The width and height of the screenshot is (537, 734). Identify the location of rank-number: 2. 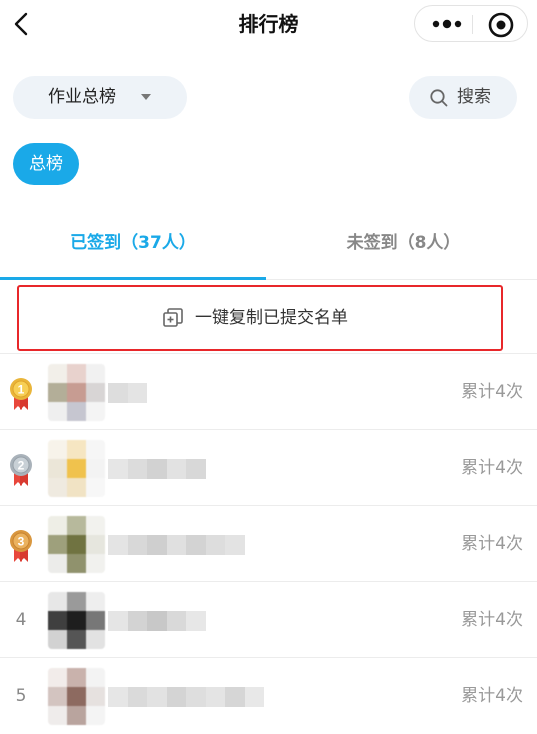
(21, 466).